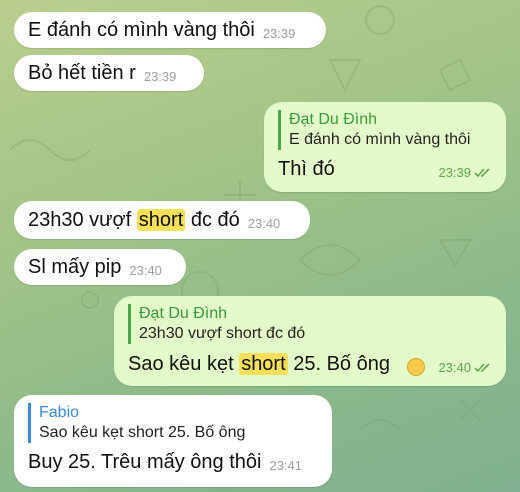 The width and height of the screenshot is (520, 492). What do you see at coordinates (306, 169) in the screenshot?
I see `message-text: Thì đó` at bounding box center [306, 169].